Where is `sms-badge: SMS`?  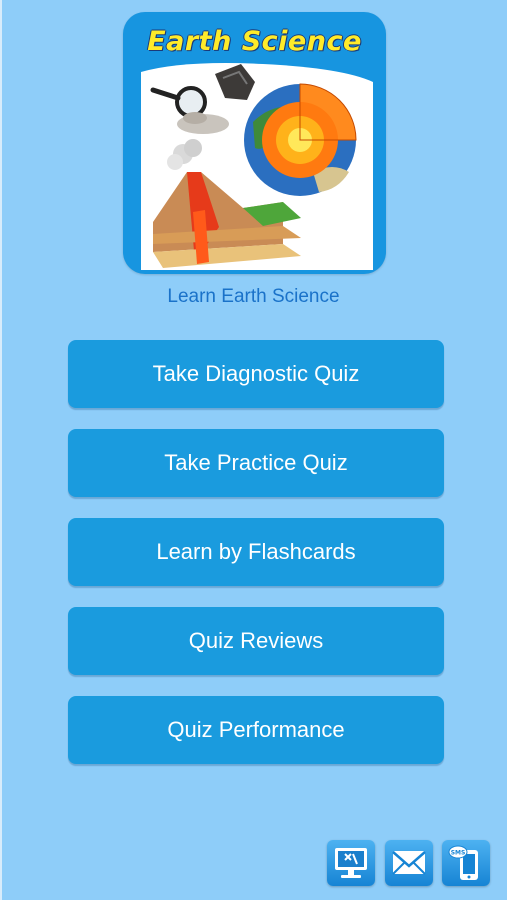
sms-badge: SMS is located at coordinates (458, 853).